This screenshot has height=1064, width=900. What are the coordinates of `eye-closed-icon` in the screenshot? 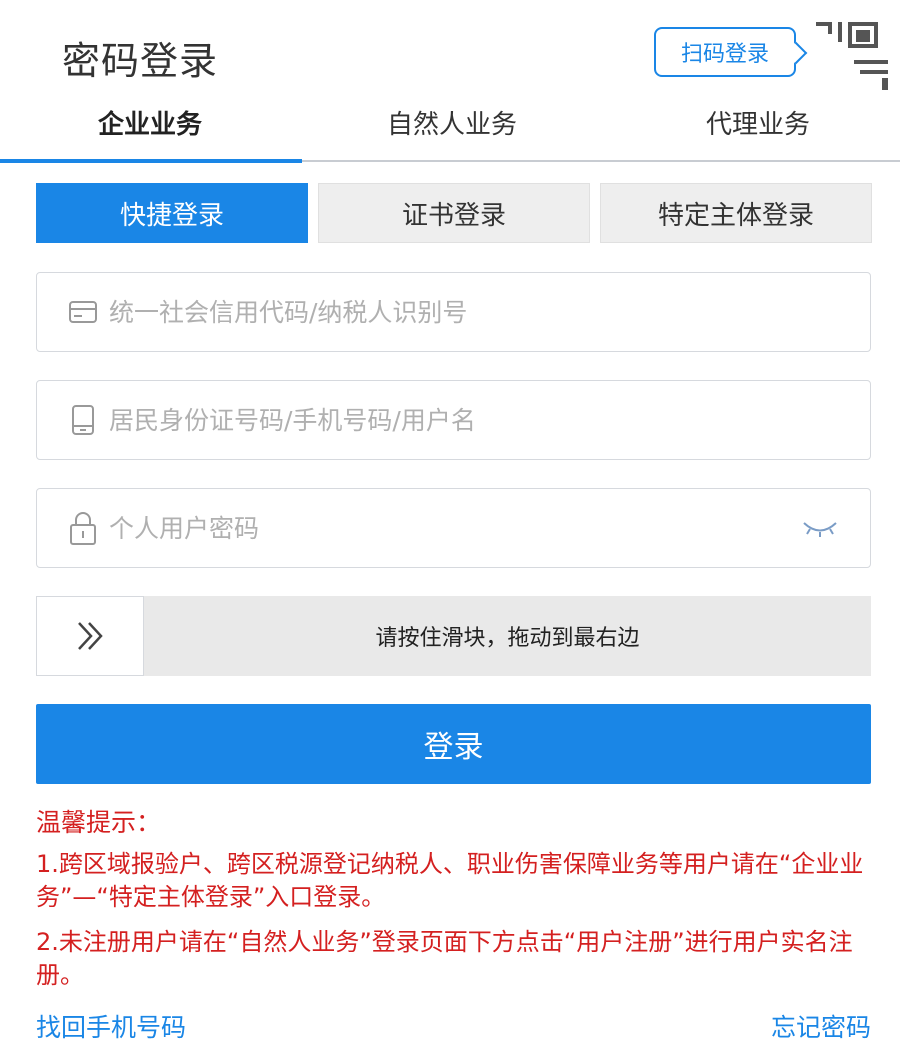 It's located at (820, 528).